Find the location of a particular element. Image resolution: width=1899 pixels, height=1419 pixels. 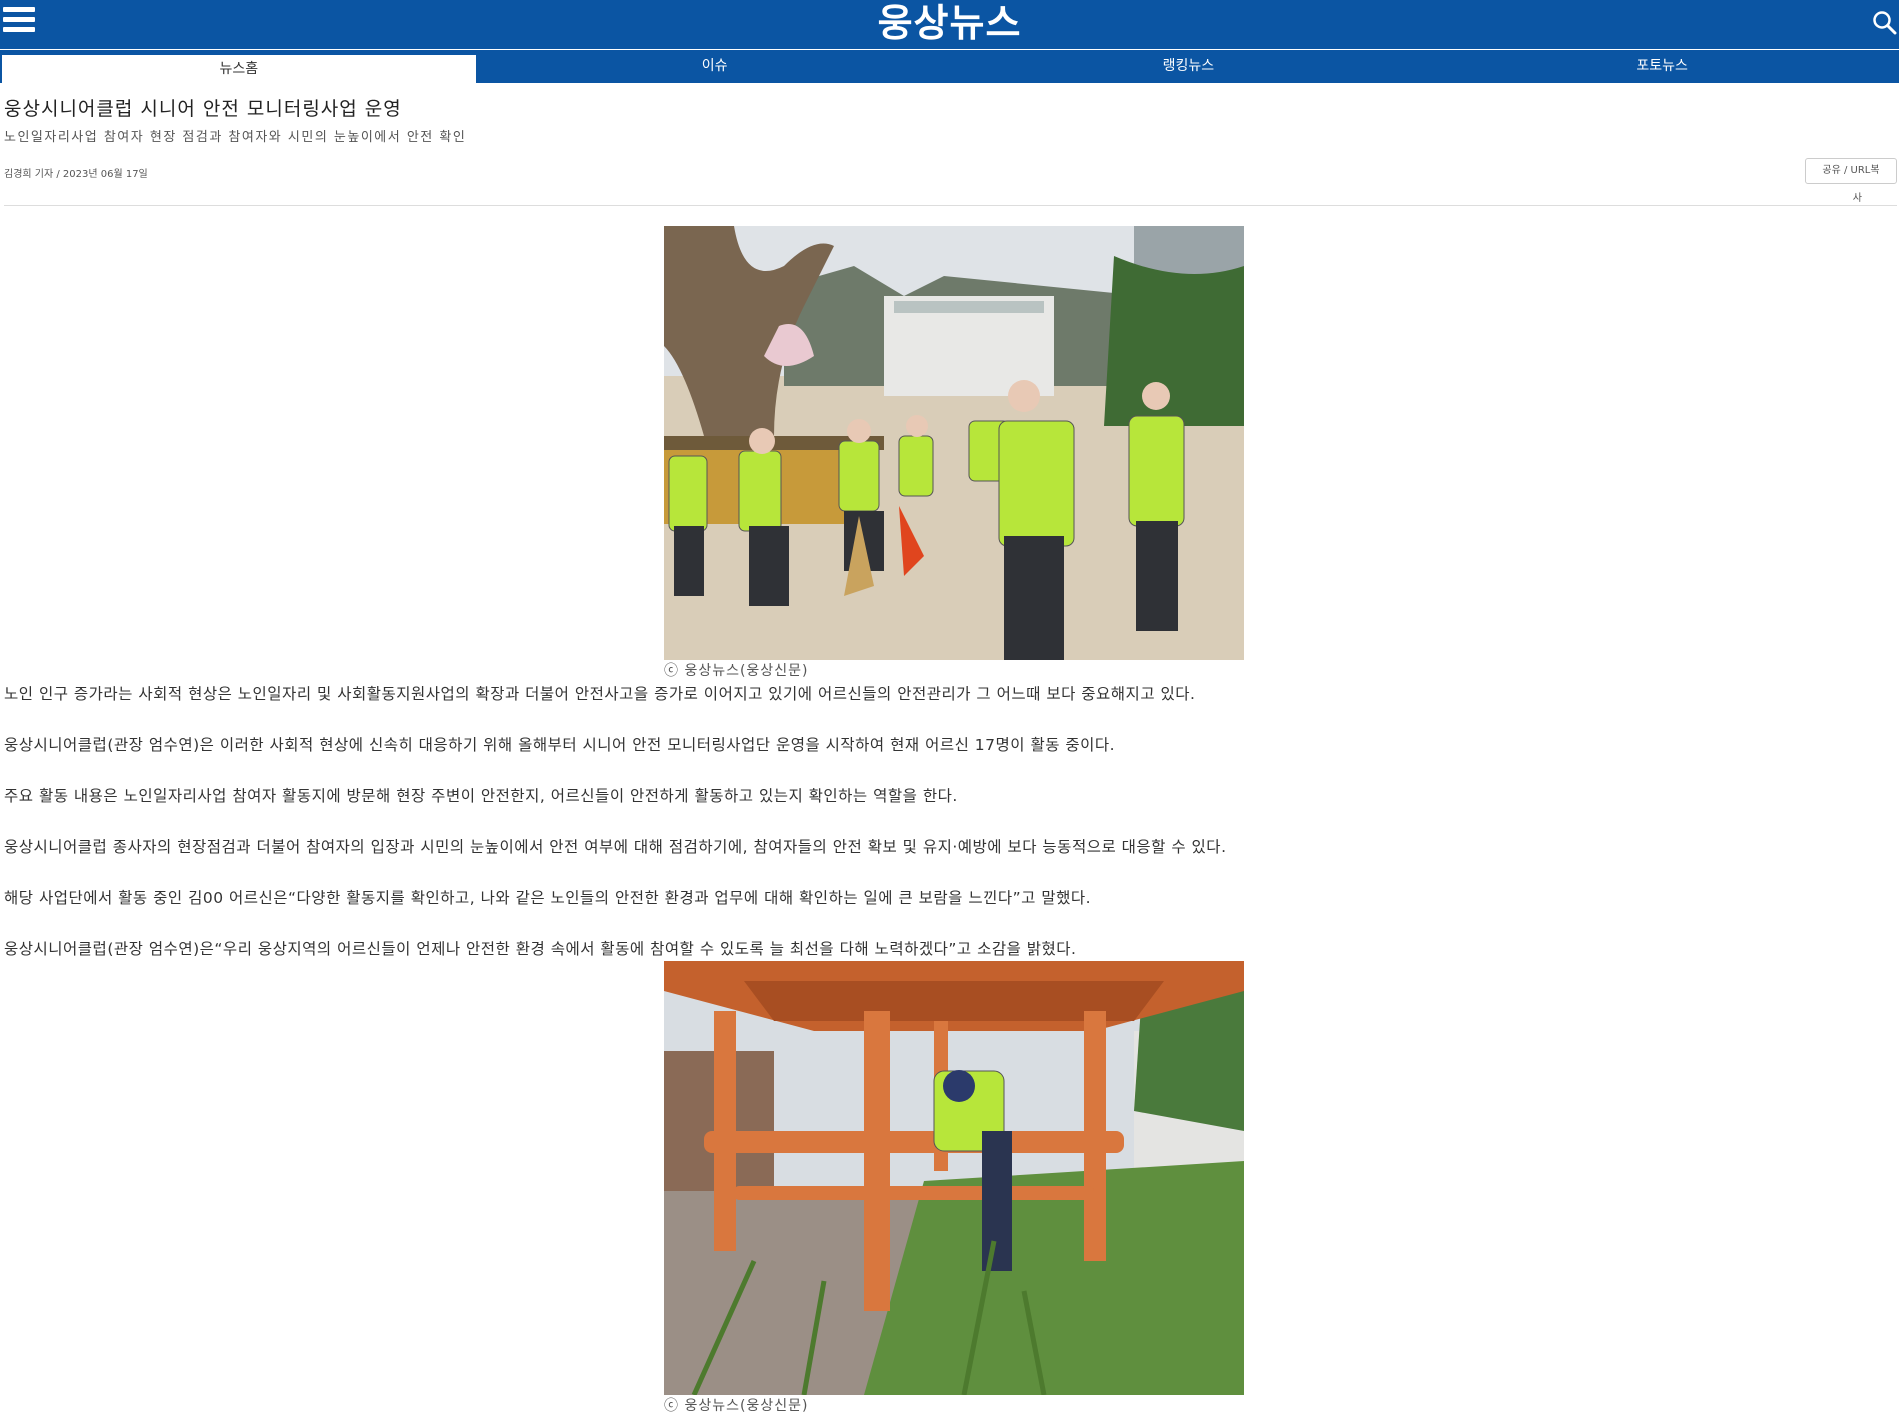

top-header-bar: 웅상뉴스 is located at coordinates (949, 24).